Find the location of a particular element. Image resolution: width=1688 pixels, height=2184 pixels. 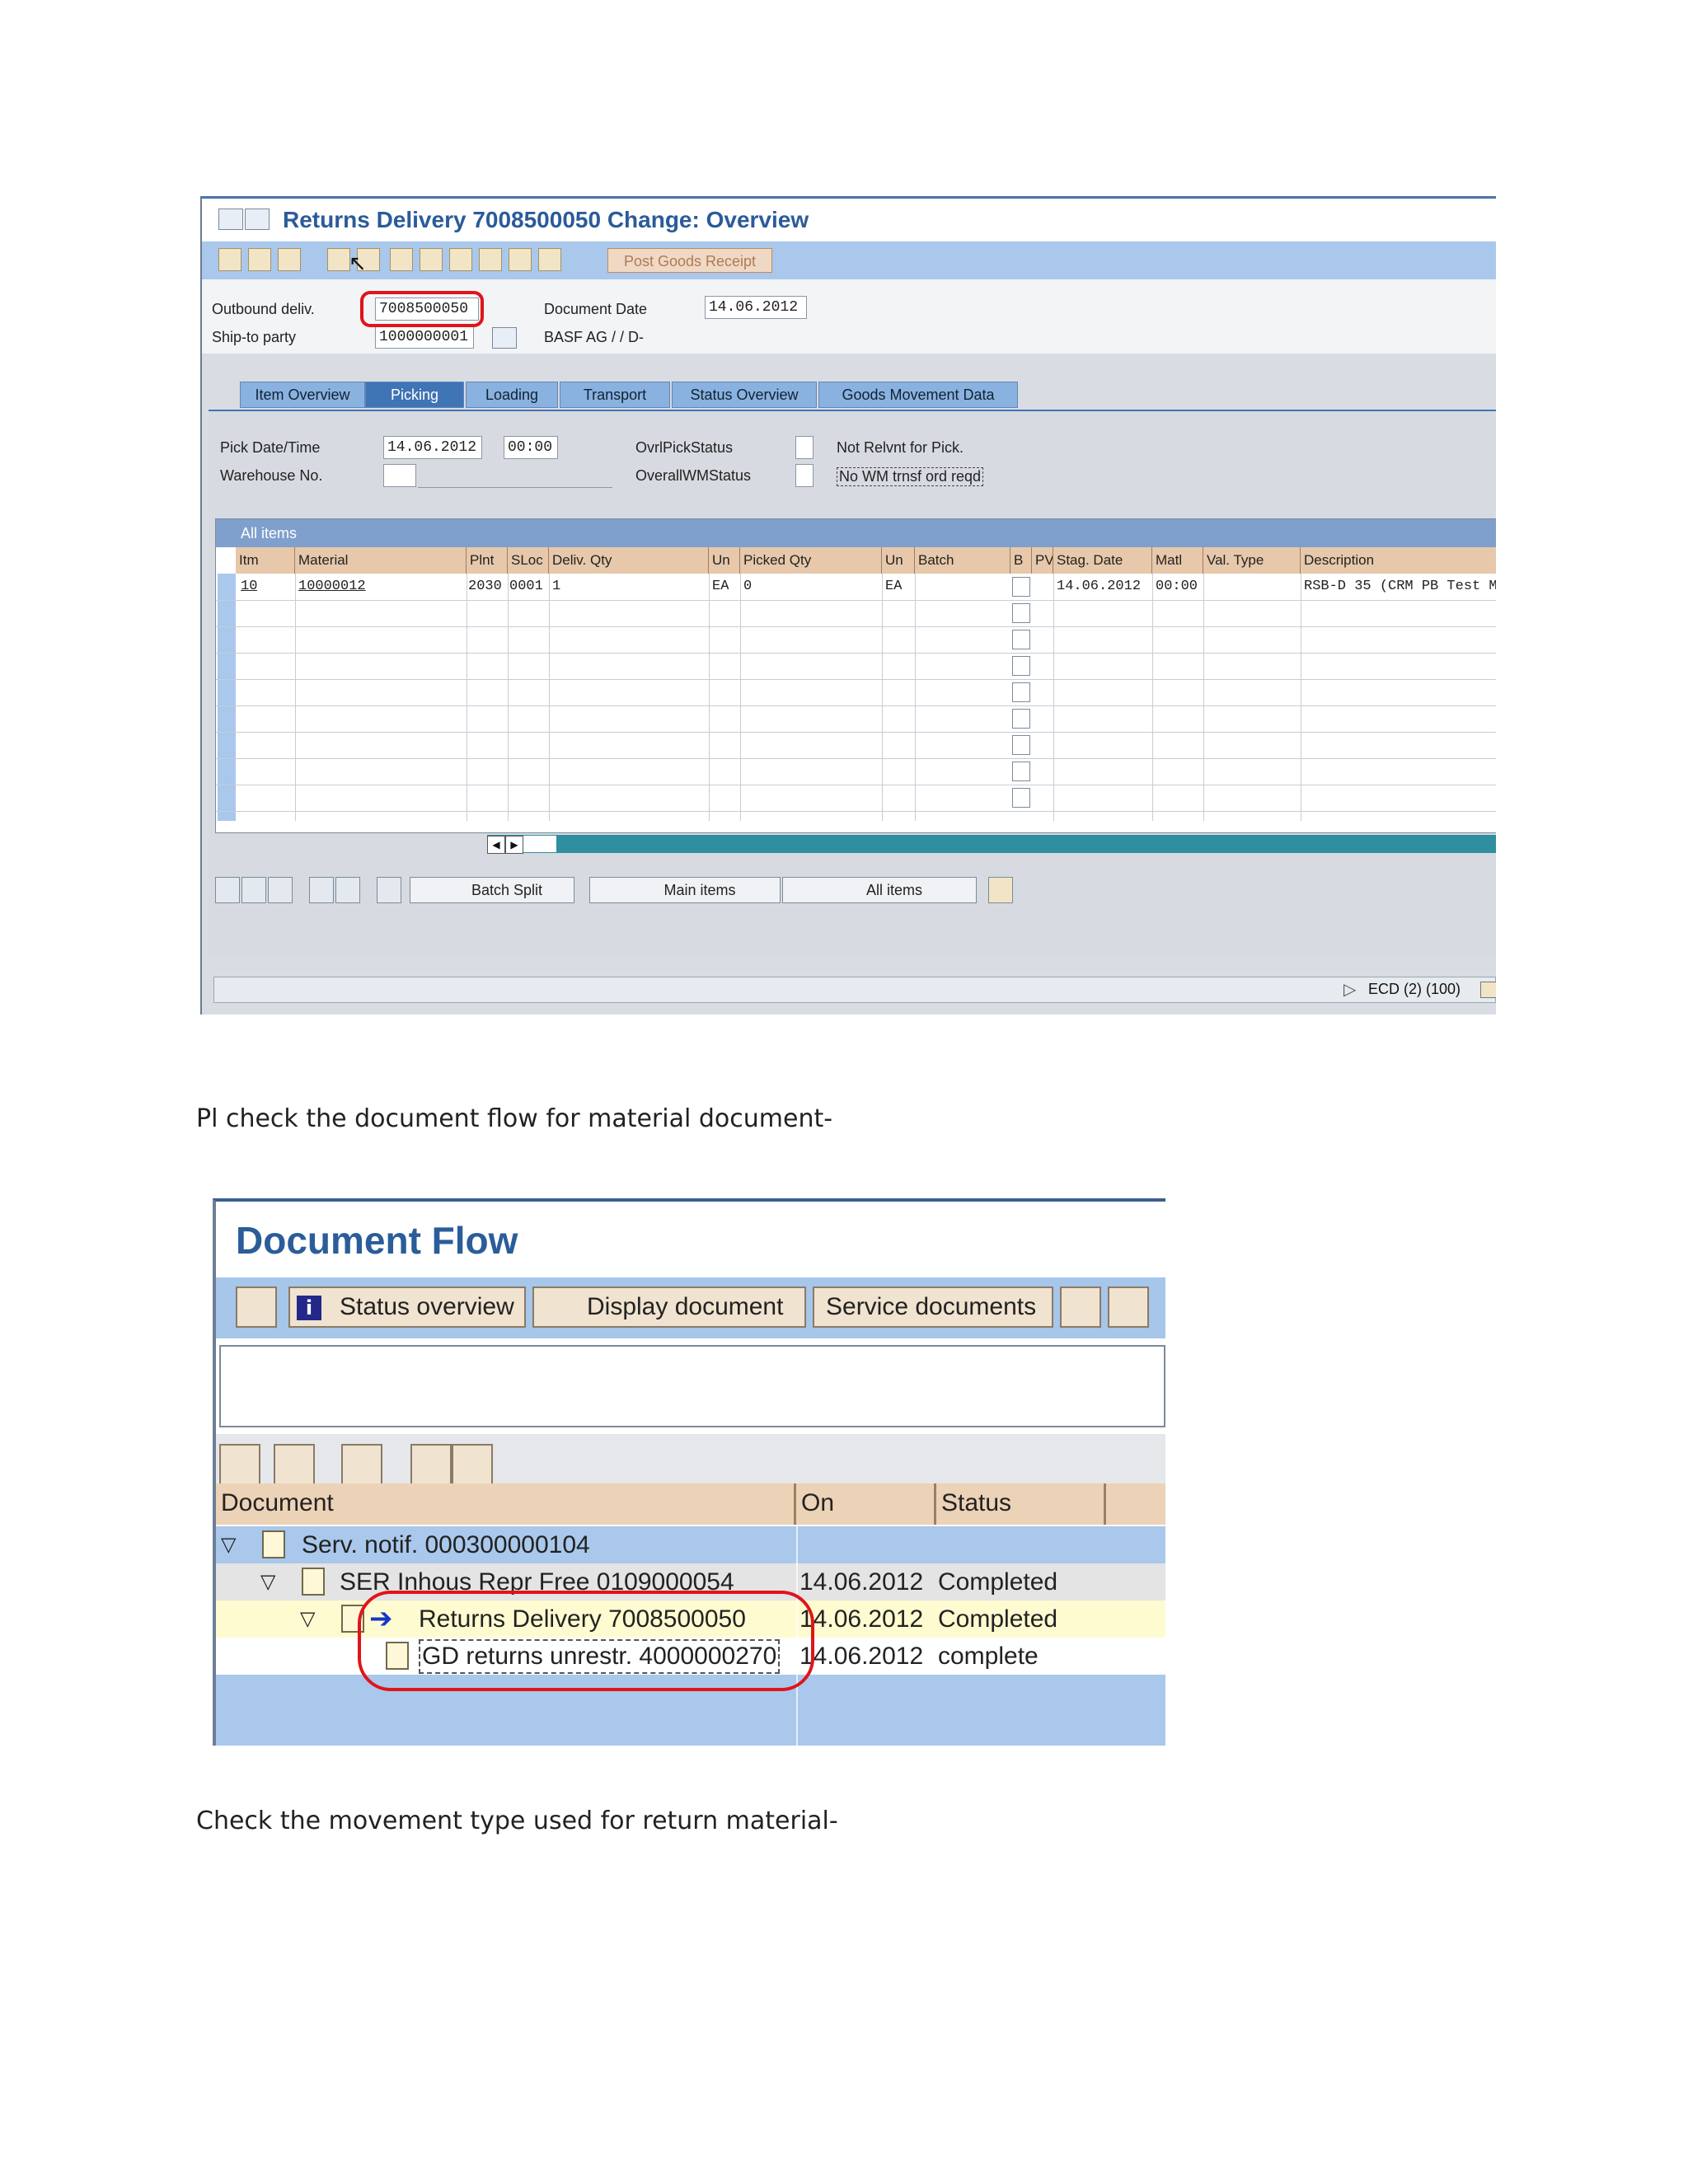

ship-to-party-field: 1000000001 is located at coordinates (424, 337).